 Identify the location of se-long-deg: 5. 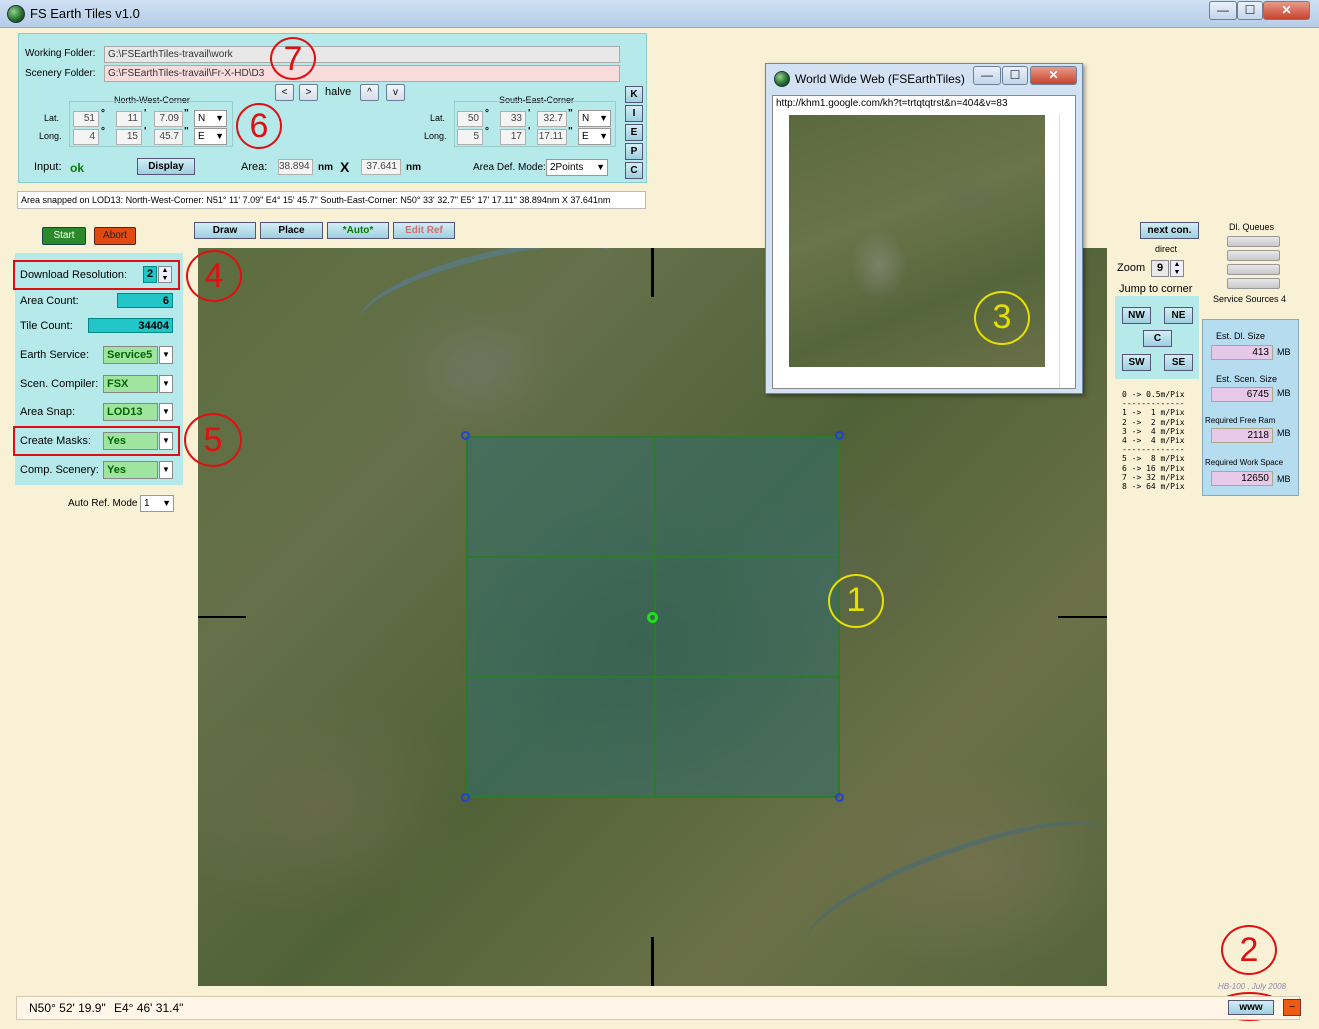
(470, 137).